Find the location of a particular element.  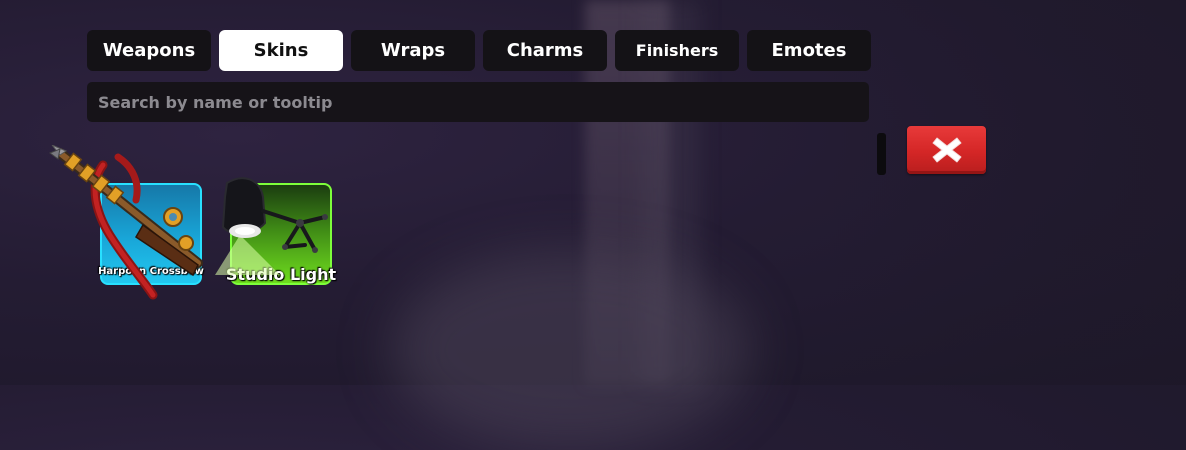

item-card-harpoon-crossbow: Harpoon Crossbow is located at coordinates (151, 234).